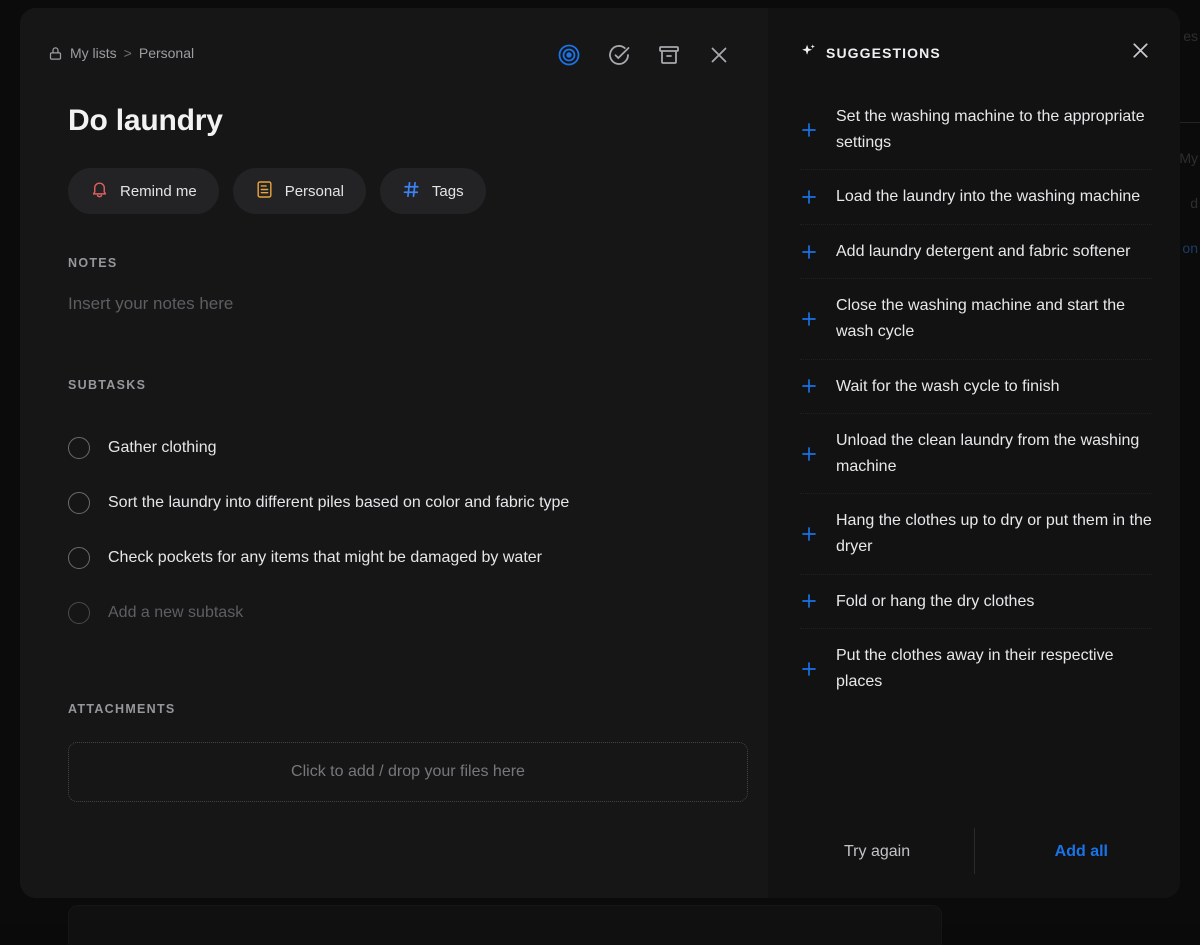 The image size is (1200, 945). Describe the element at coordinates (166, 53) in the screenshot. I see `breadcrumb-current: Personal` at that location.